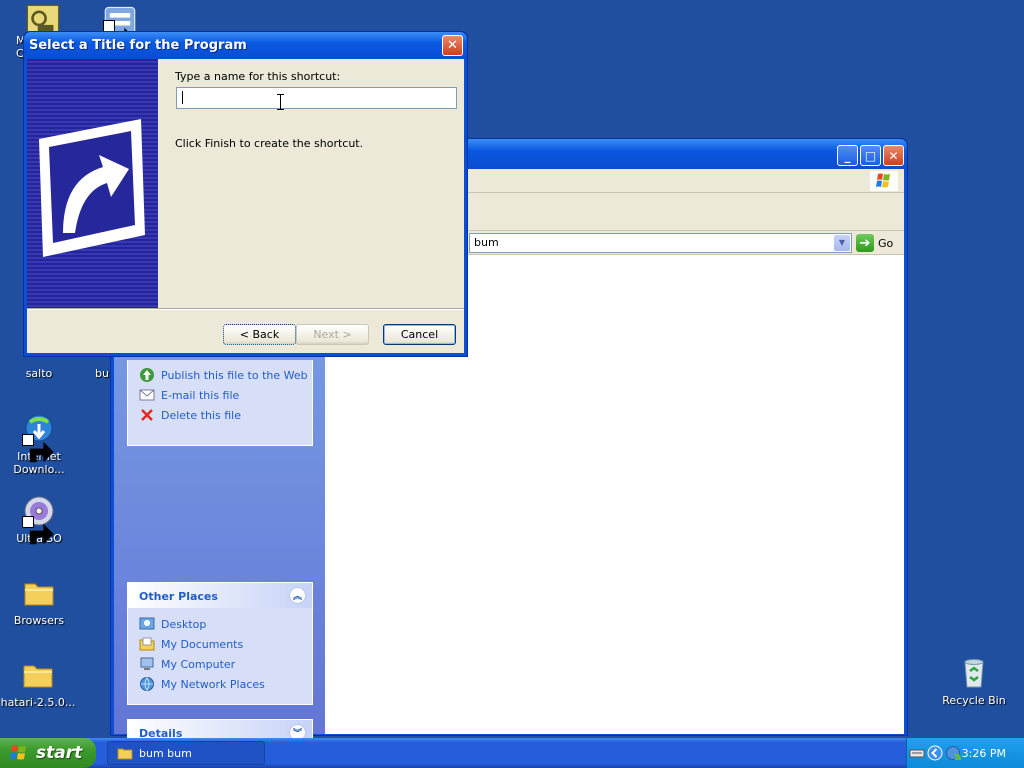  I want to click on desktop-icon, so click(147, 623).